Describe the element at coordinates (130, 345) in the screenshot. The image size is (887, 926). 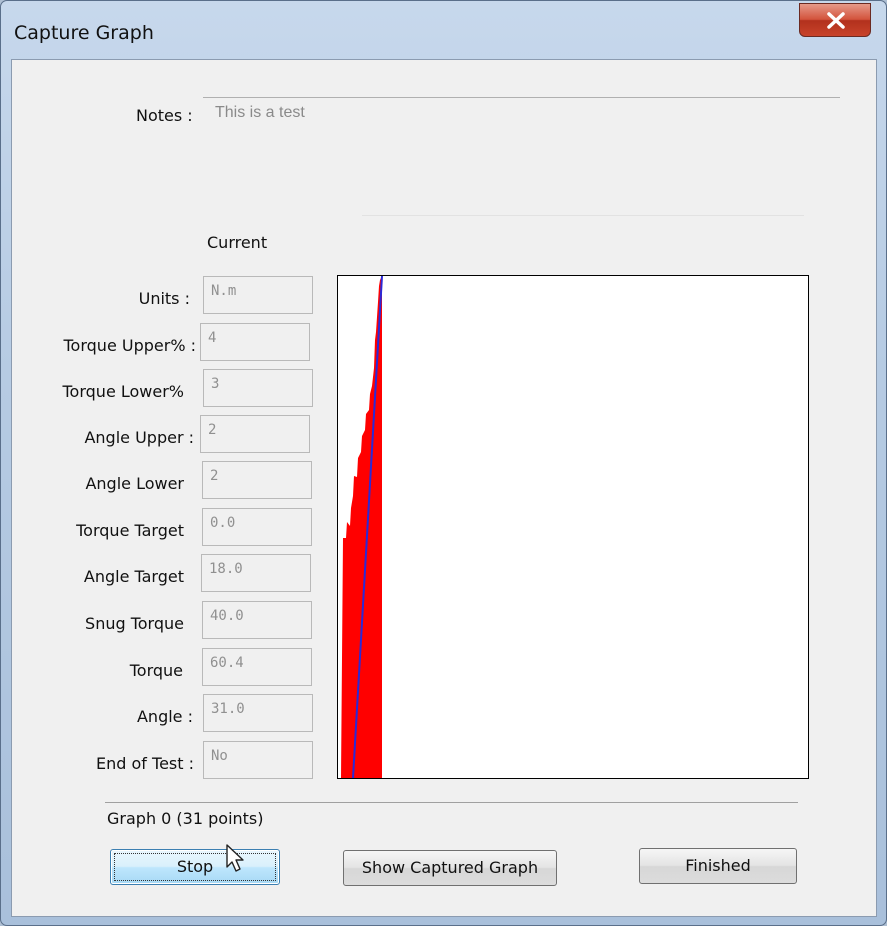
I see `torque-upper-label: Torque Upper% :` at that location.